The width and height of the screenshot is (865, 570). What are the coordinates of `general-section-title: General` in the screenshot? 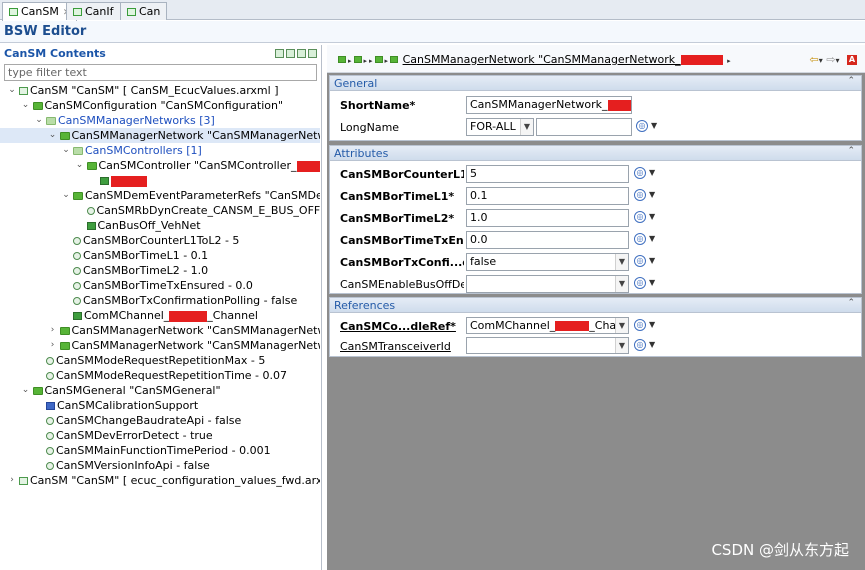 It's located at (356, 83).